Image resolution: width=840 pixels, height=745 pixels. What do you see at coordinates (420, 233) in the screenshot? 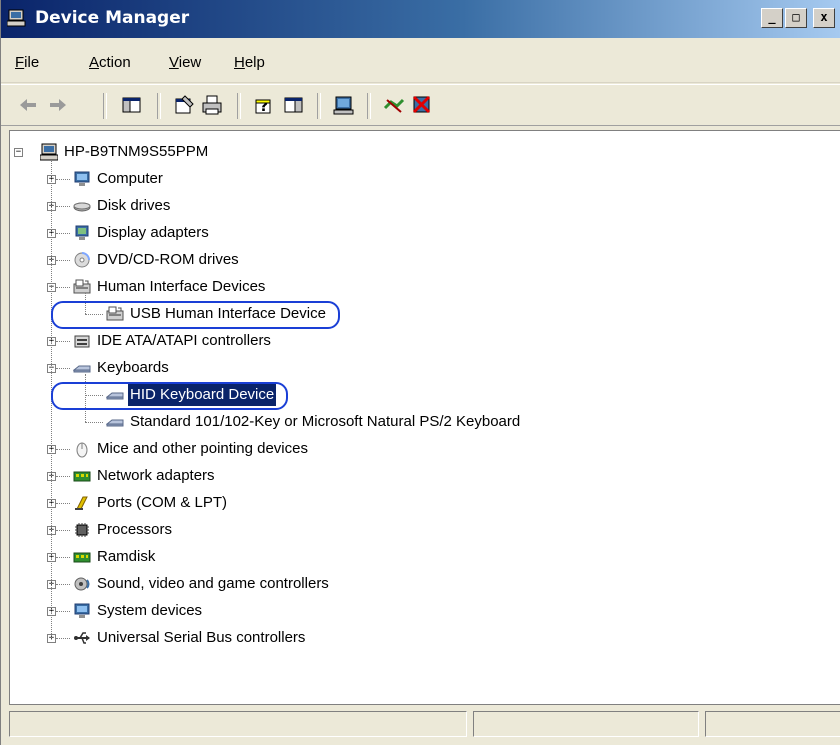
I see `tree-category-display-adapters: Display adapters +` at bounding box center [420, 233].